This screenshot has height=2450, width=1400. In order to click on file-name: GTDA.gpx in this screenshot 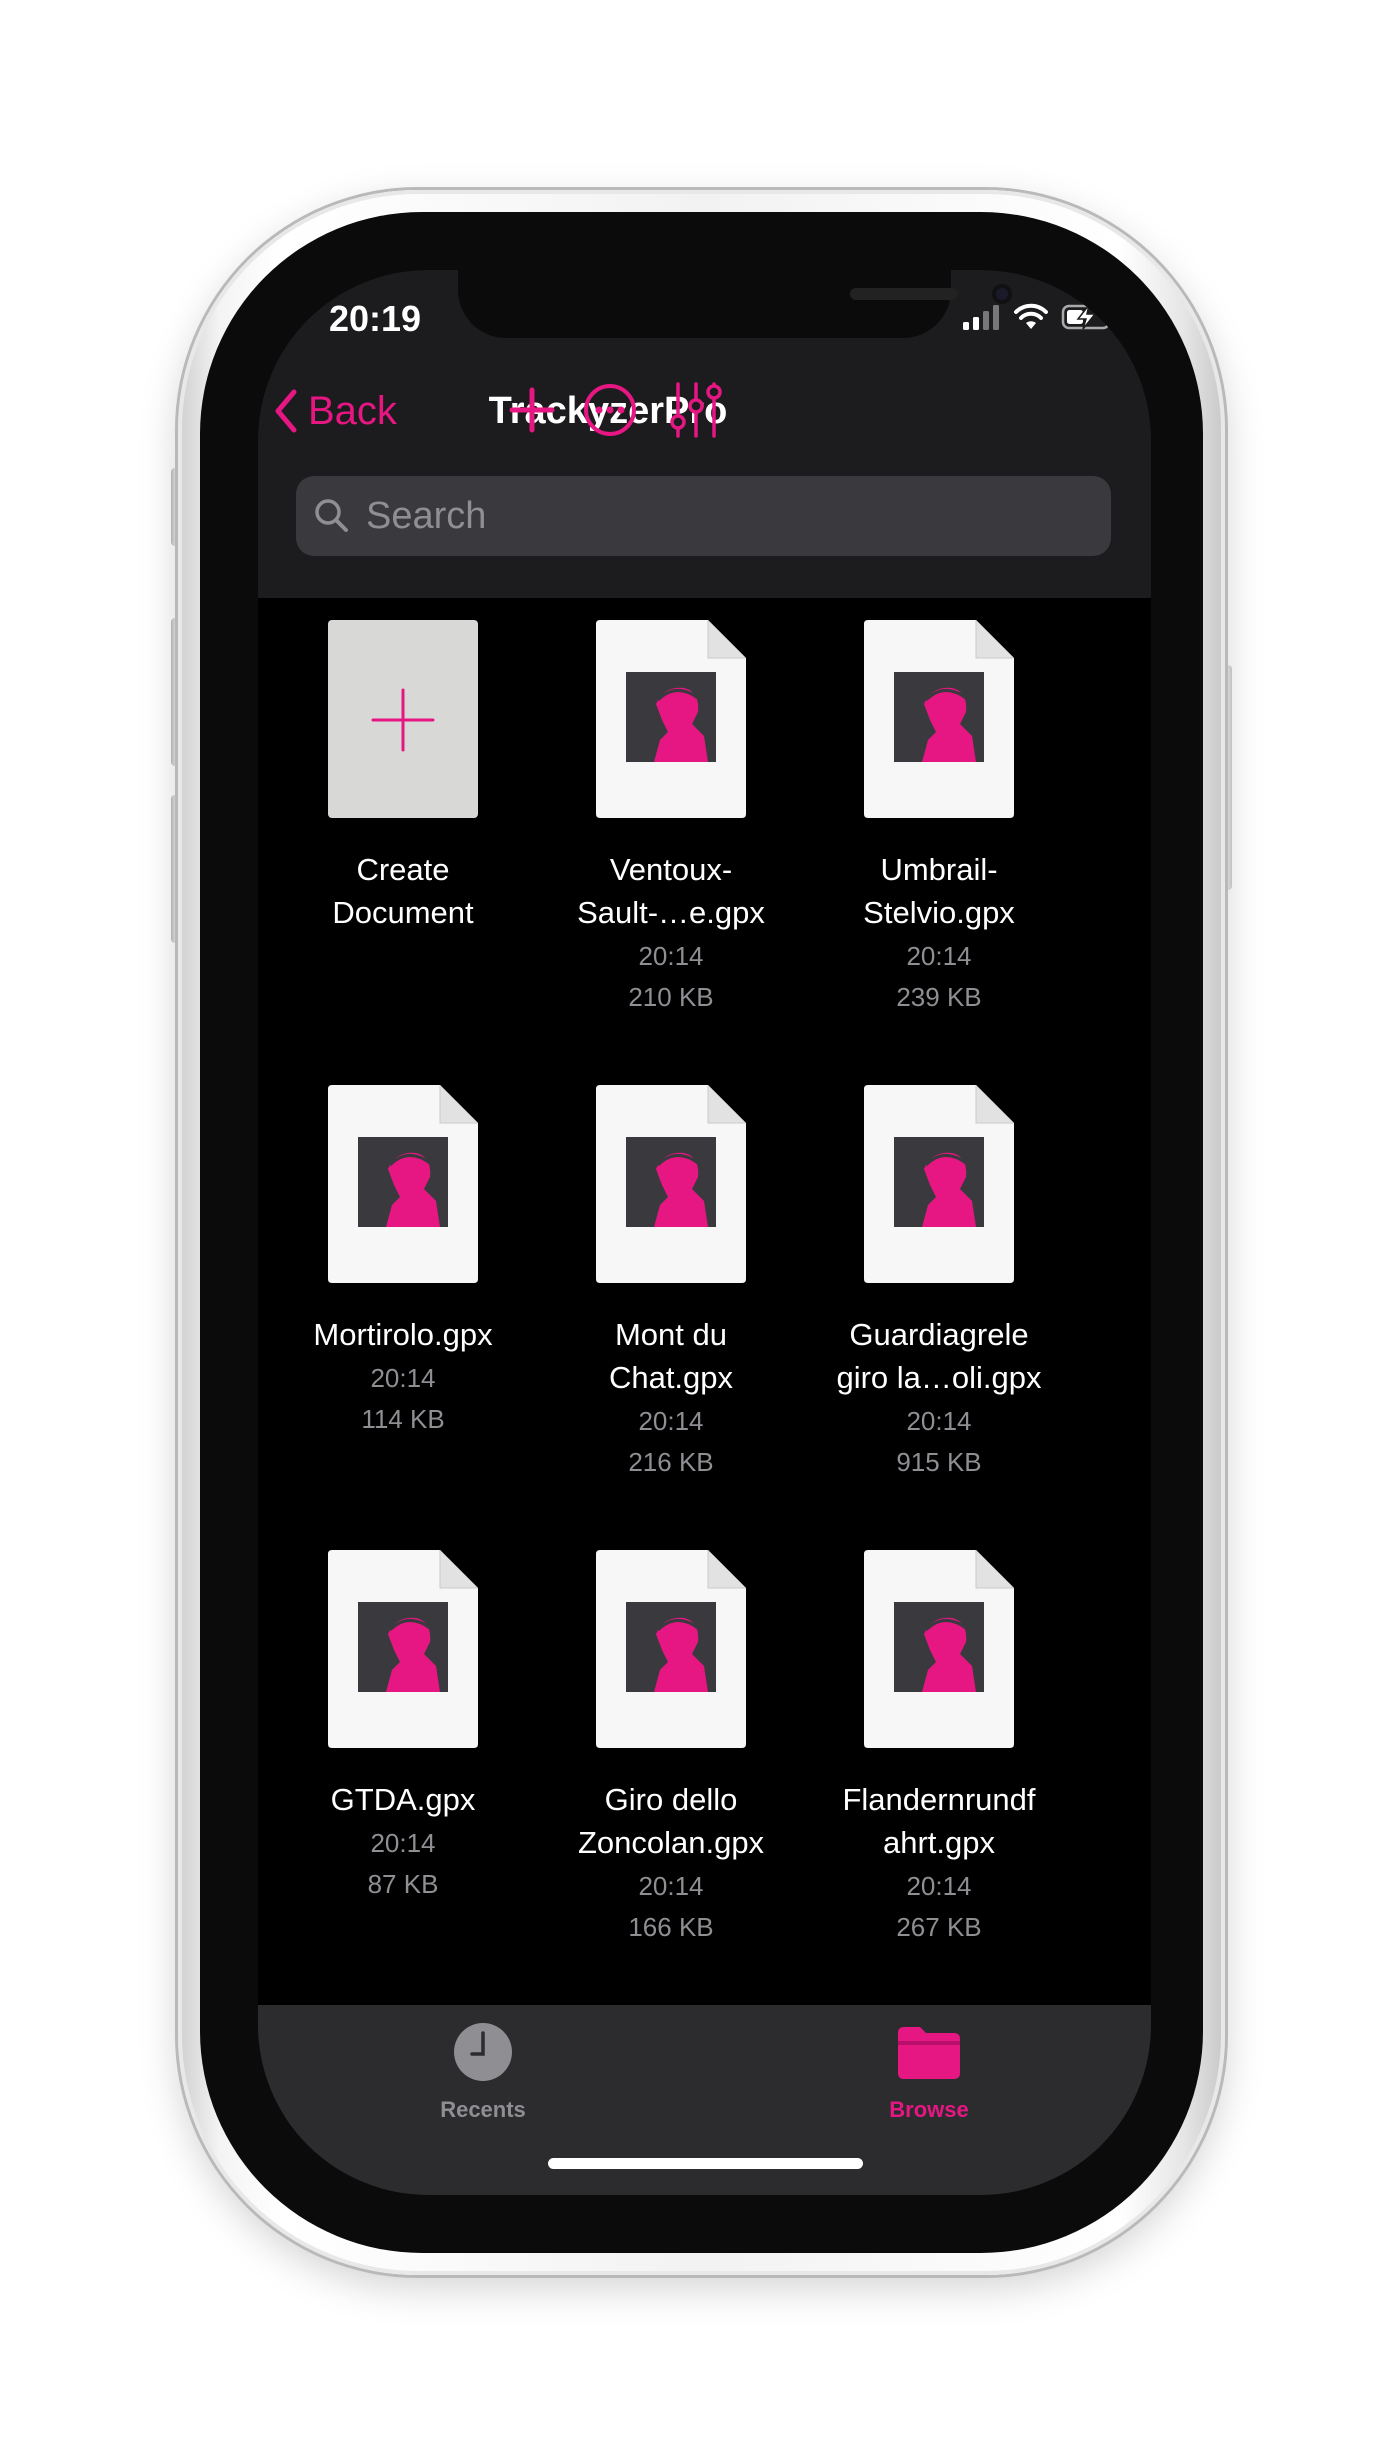, I will do `click(403, 1799)`.